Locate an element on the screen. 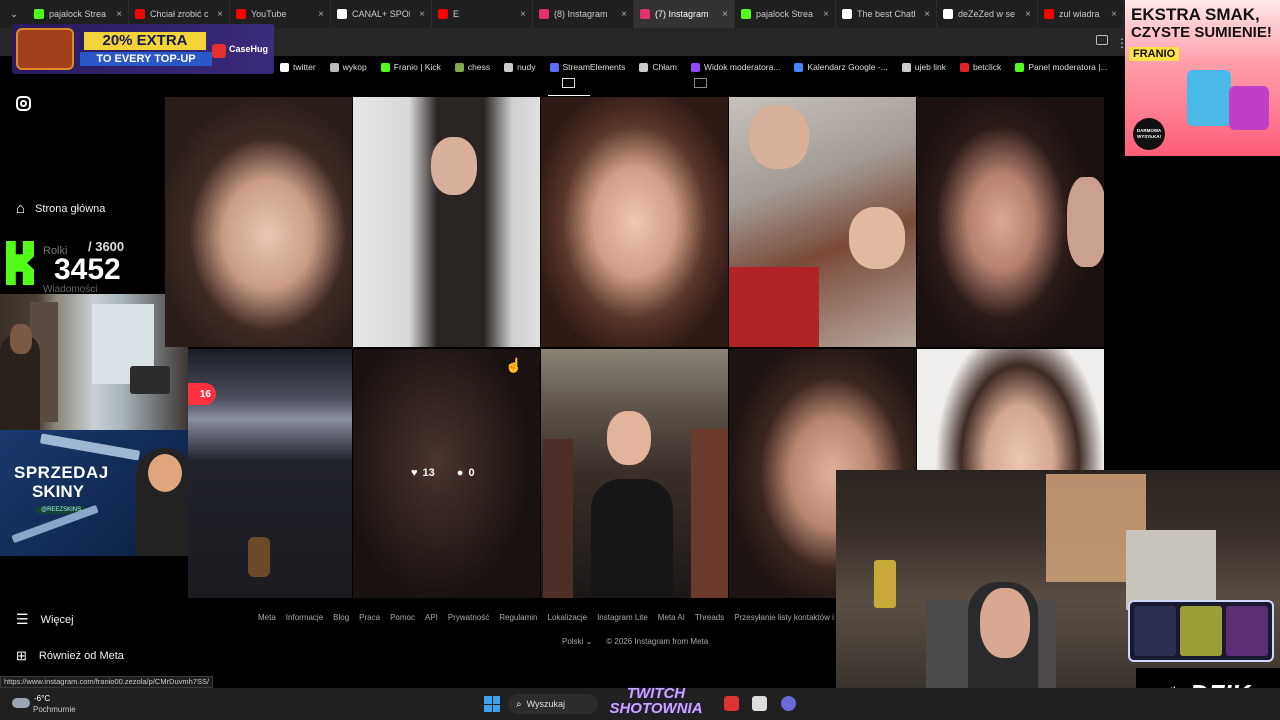 The image size is (1280, 720). casehug-logo-icon is located at coordinates (219, 51).